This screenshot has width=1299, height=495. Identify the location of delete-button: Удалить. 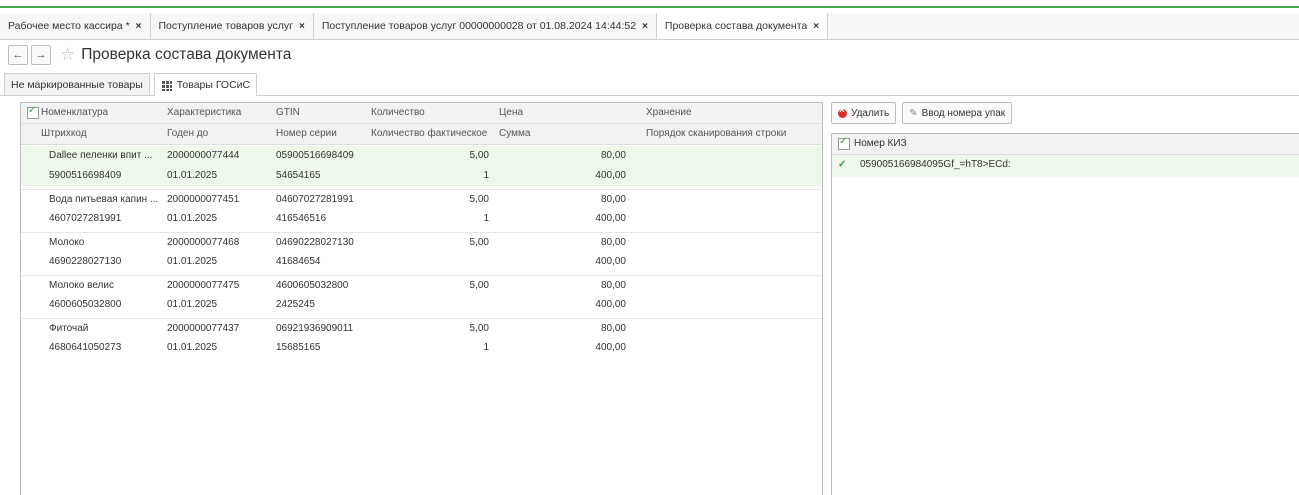
(864, 113).